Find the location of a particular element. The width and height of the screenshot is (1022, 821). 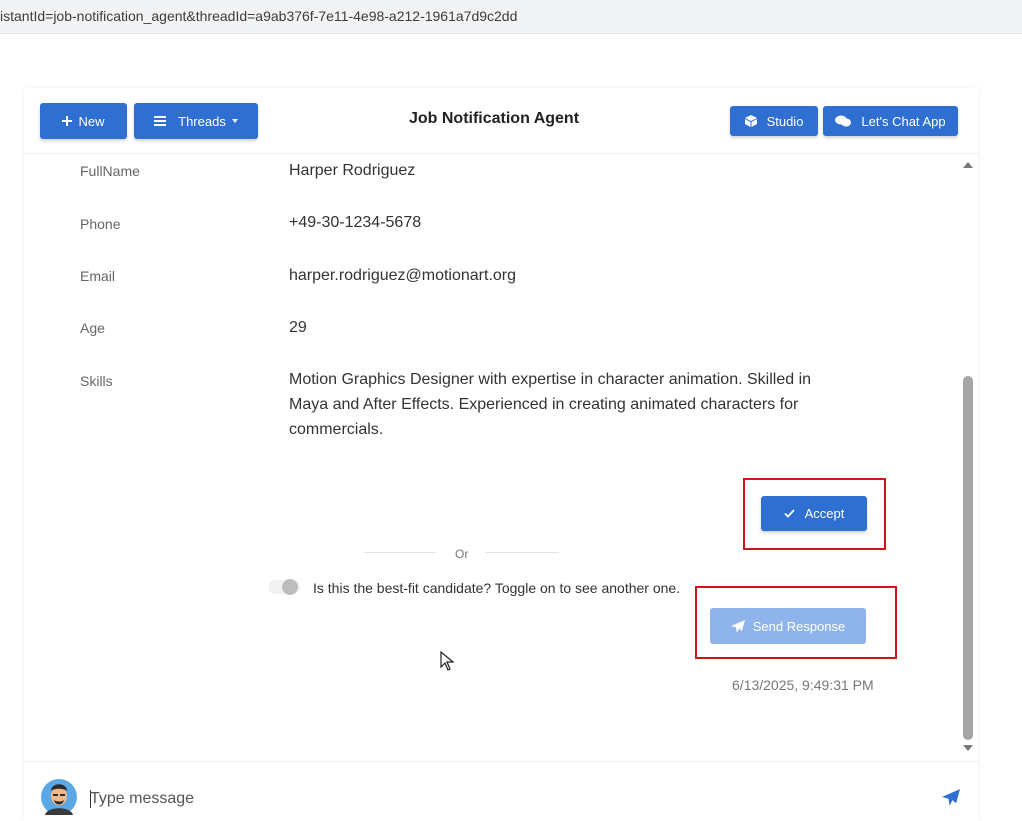

check-icon is located at coordinates (789, 513).